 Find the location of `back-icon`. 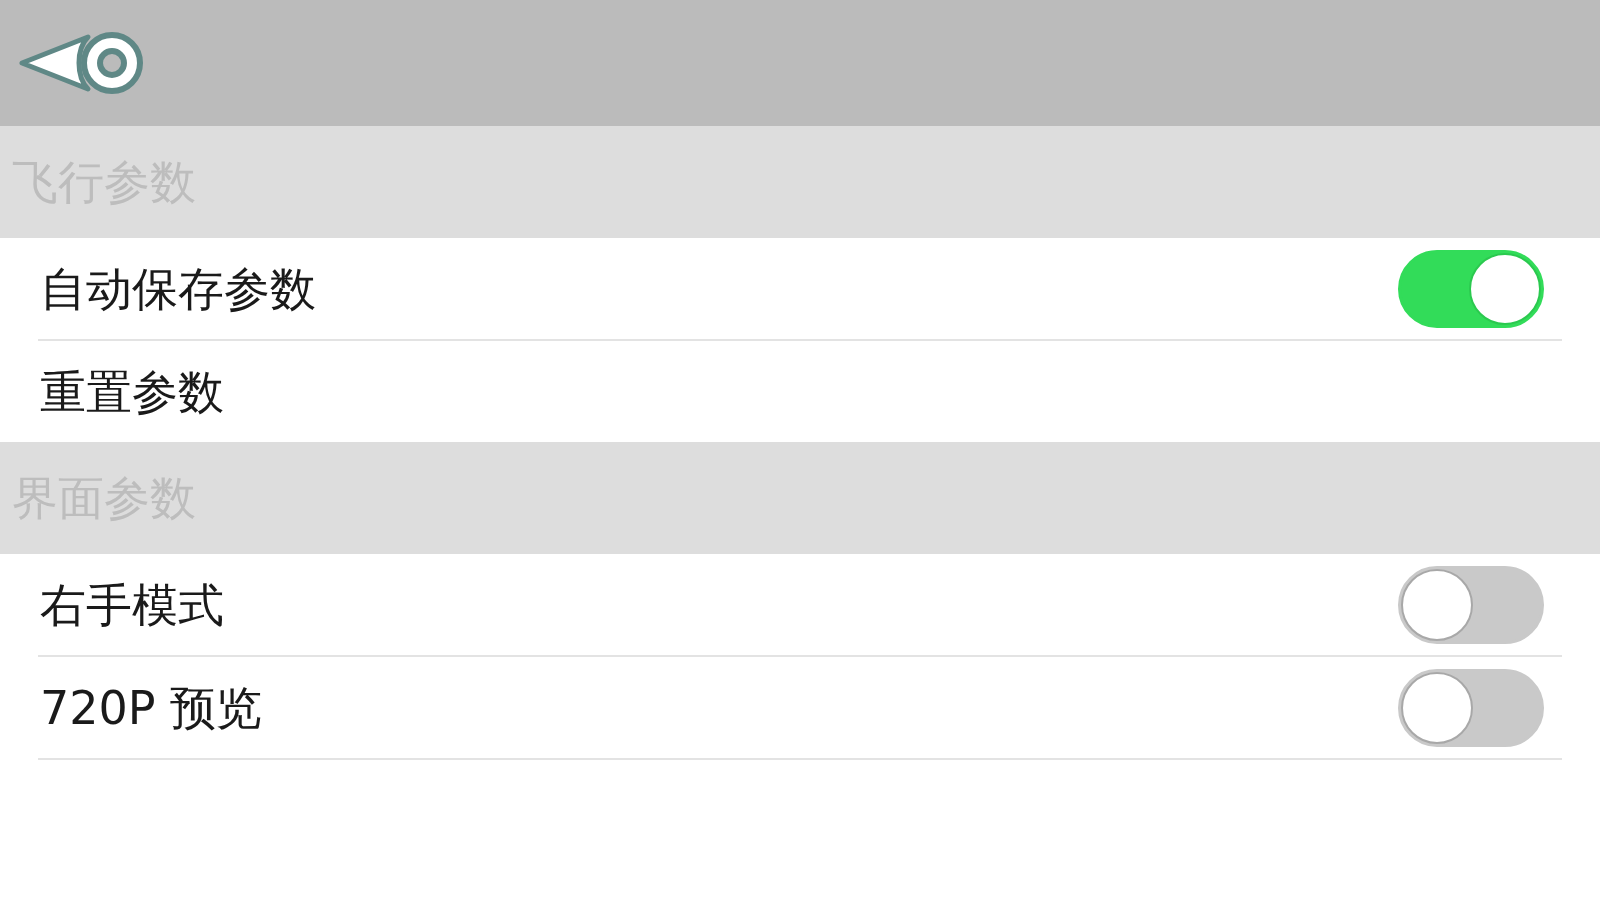

back-icon is located at coordinates (82, 63).